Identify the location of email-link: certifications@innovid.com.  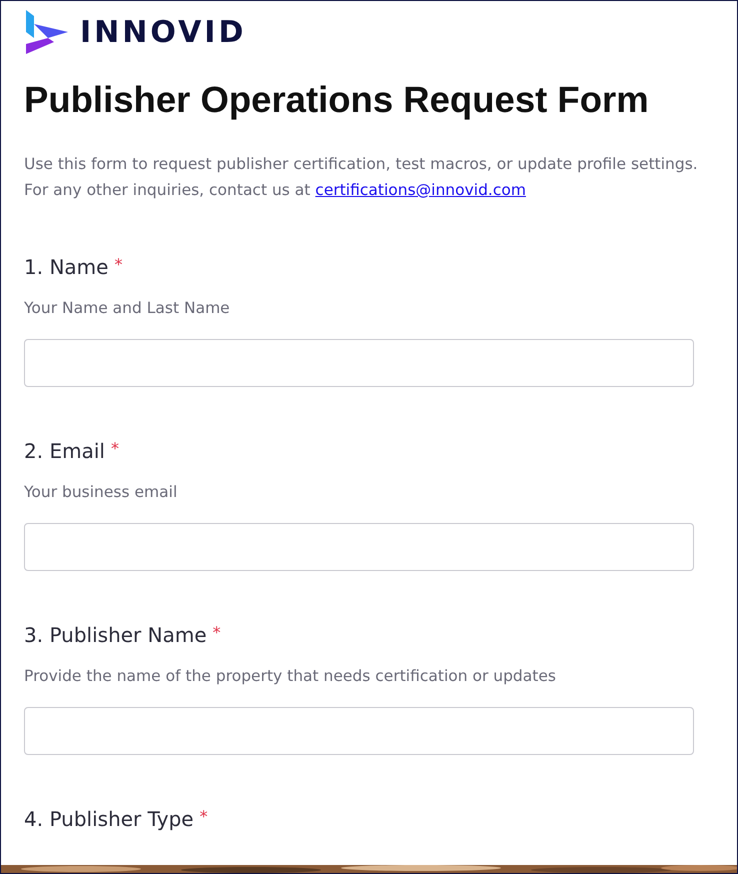
(420, 190).